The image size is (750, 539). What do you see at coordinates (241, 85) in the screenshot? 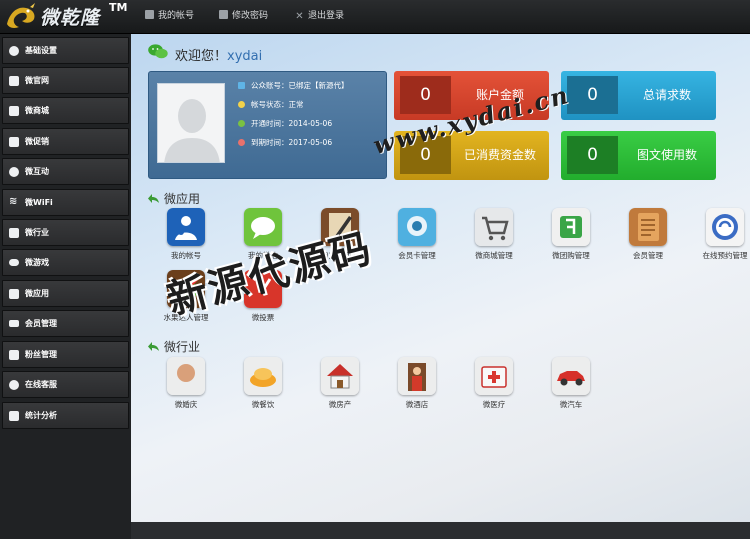
I see `flag-icon` at bounding box center [241, 85].